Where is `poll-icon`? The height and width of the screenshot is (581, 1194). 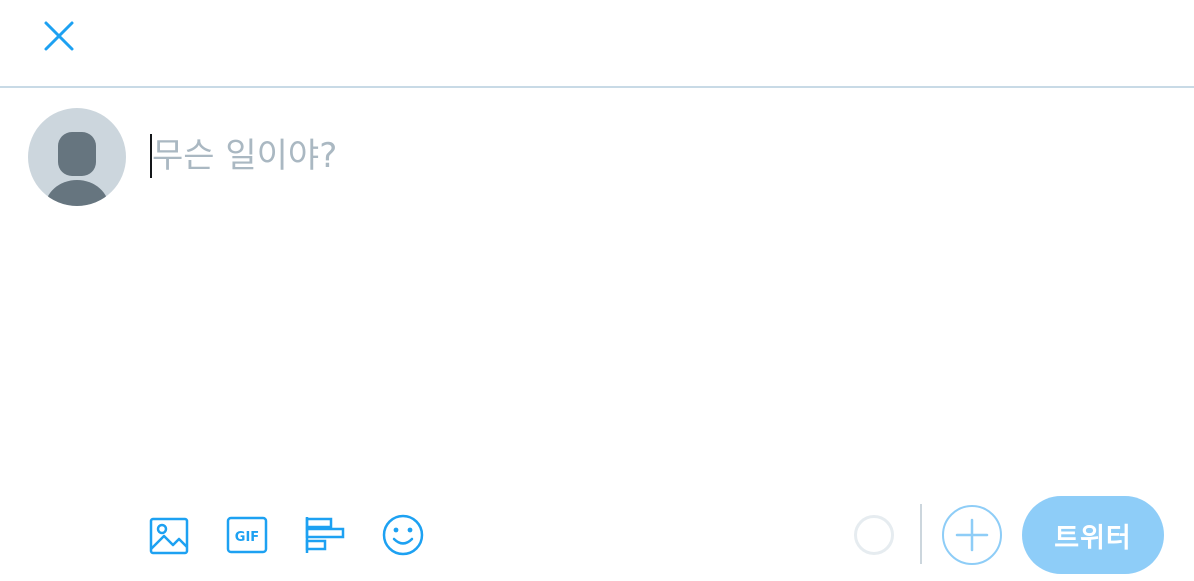 poll-icon is located at coordinates (325, 535).